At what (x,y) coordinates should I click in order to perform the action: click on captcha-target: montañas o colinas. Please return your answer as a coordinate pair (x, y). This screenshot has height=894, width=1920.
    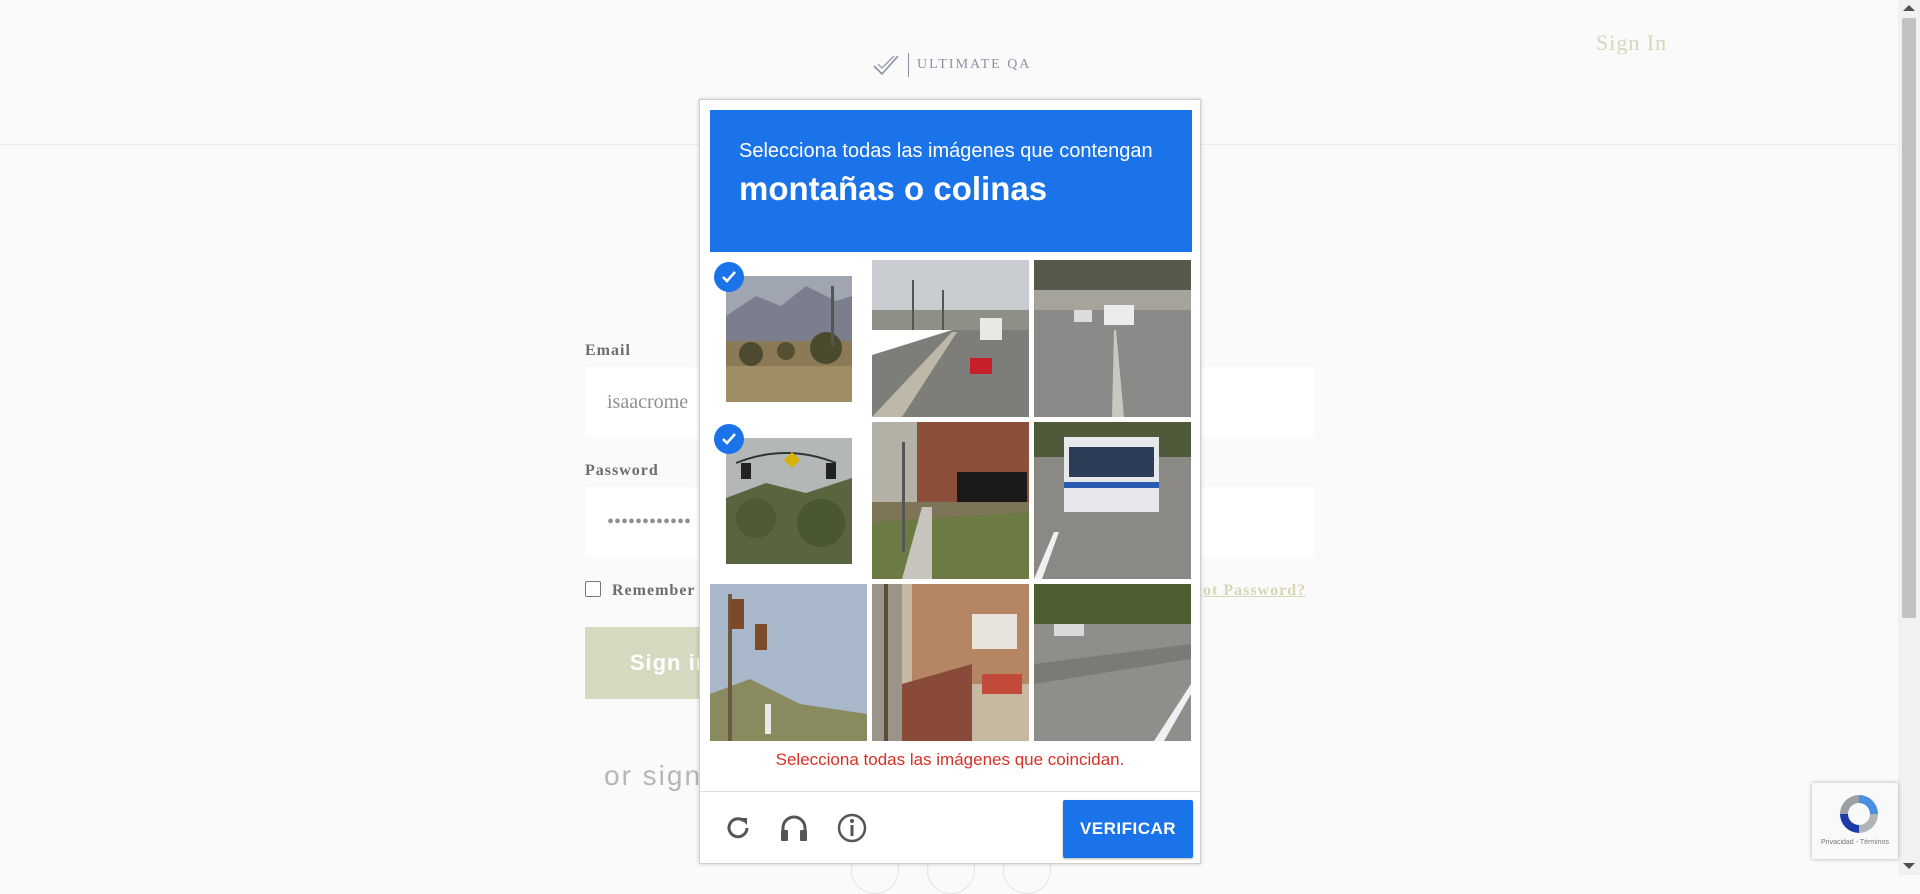
    Looking at the image, I should click on (893, 188).